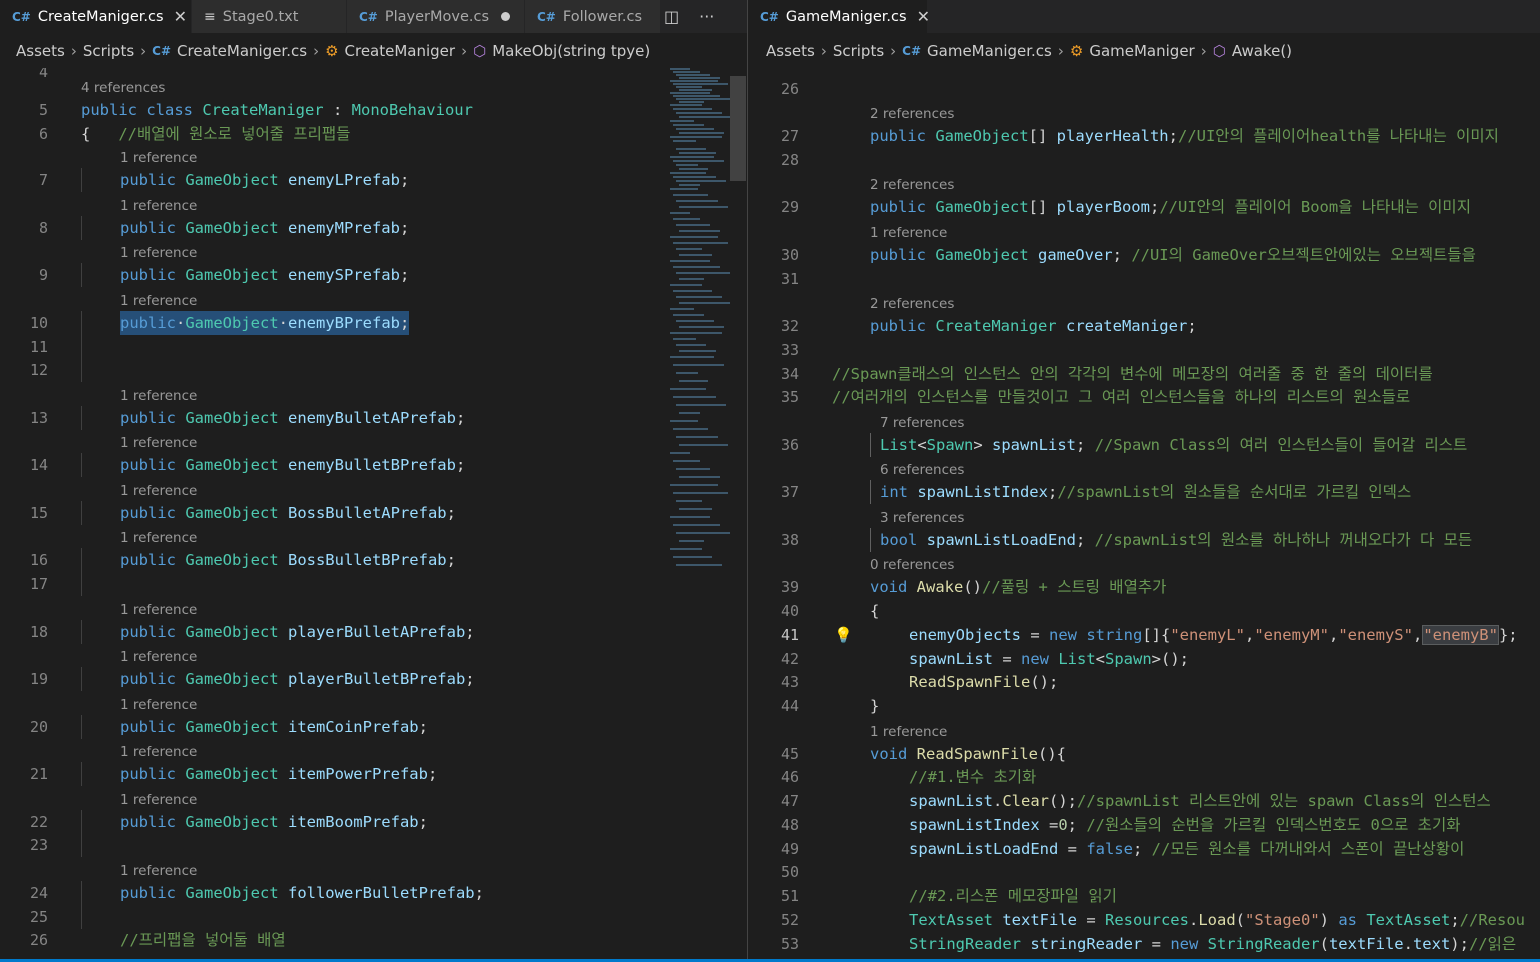 Image resolution: width=1540 pixels, height=962 pixels. Describe the element at coordinates (1039, 920) in the screenshot. I see `code-token: textFile` at that location.